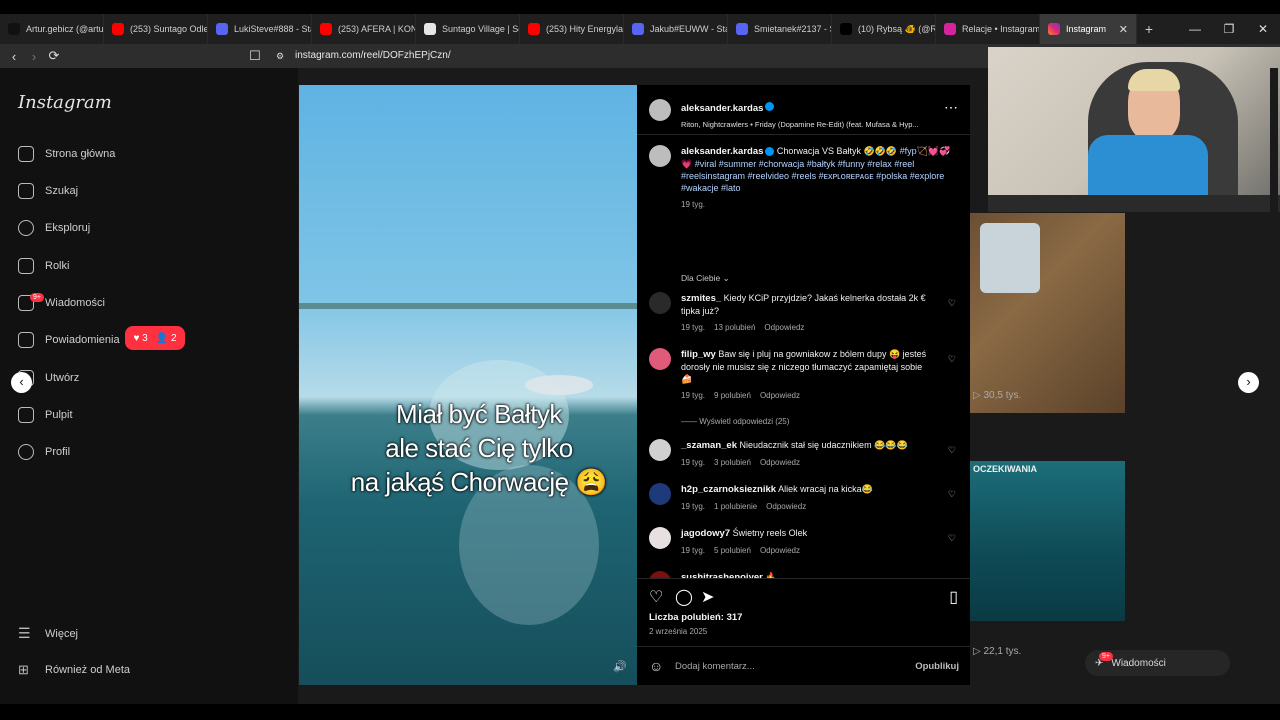 Image resolution: width=1280 pixels, height=720 pixels. What do you see at coordinates (48, 191) in the screenshot?
I see `sidebar-item-search: Szukaj` at bounding box center [48, 191].